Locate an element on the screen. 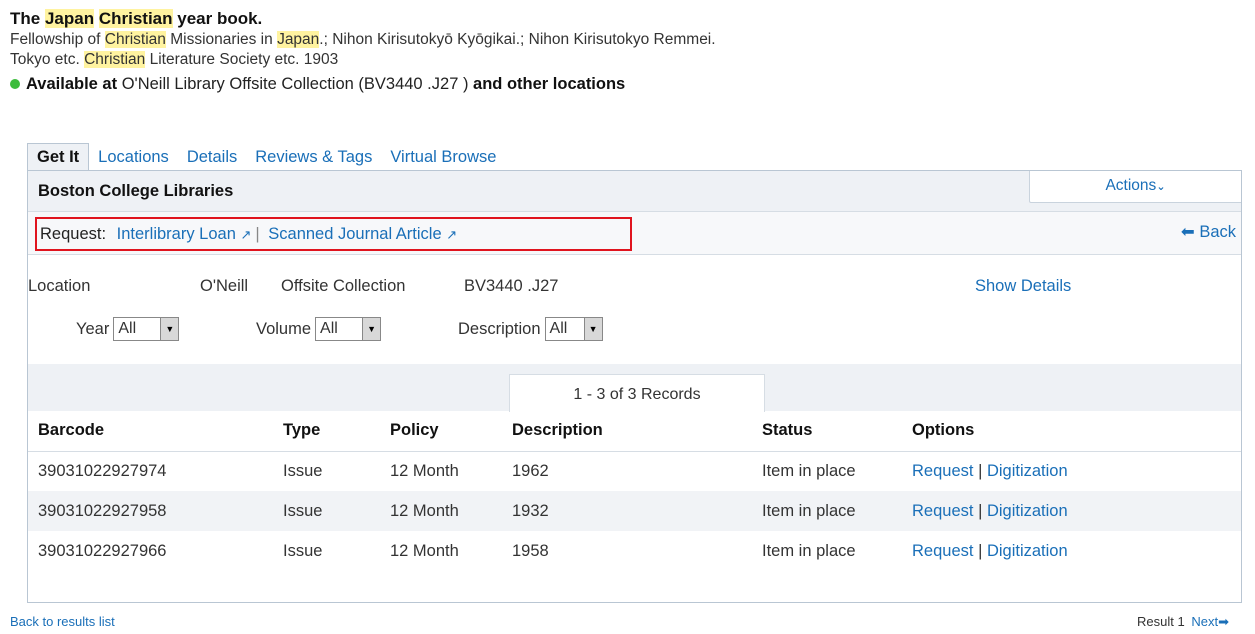 Image resolution: width=1255 pixels, height=634 pixels. authors-text: Fellowship of is located at coordinates (57, 39).